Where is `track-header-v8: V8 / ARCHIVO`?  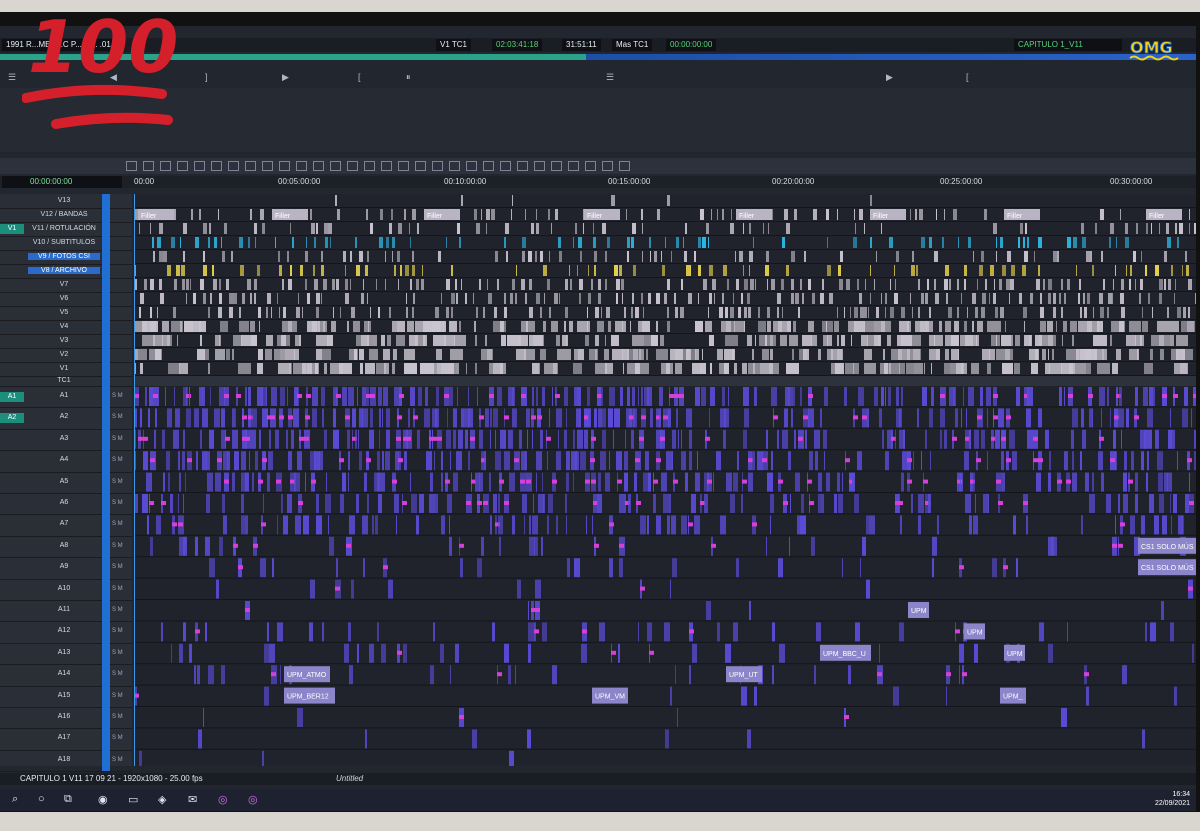
track-header-v8: V8 / ARCHIVO is located at coordinates (66, 271).